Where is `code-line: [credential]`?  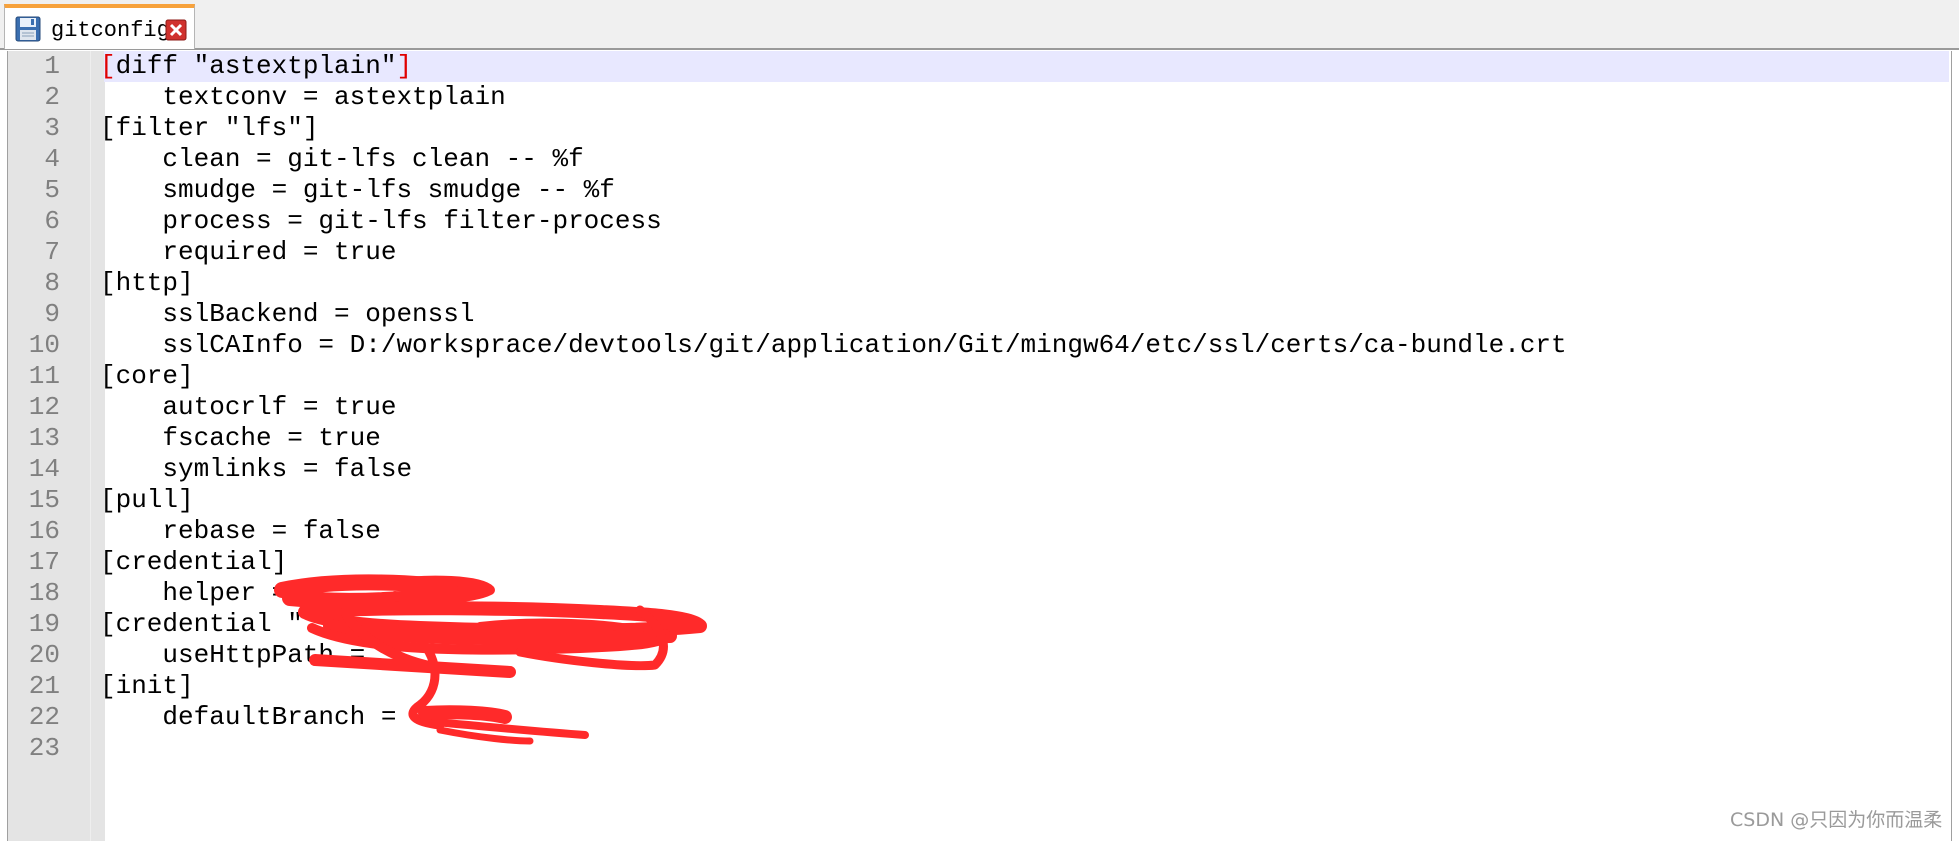 code-line: [credential] is located at coordinates (833, 562).